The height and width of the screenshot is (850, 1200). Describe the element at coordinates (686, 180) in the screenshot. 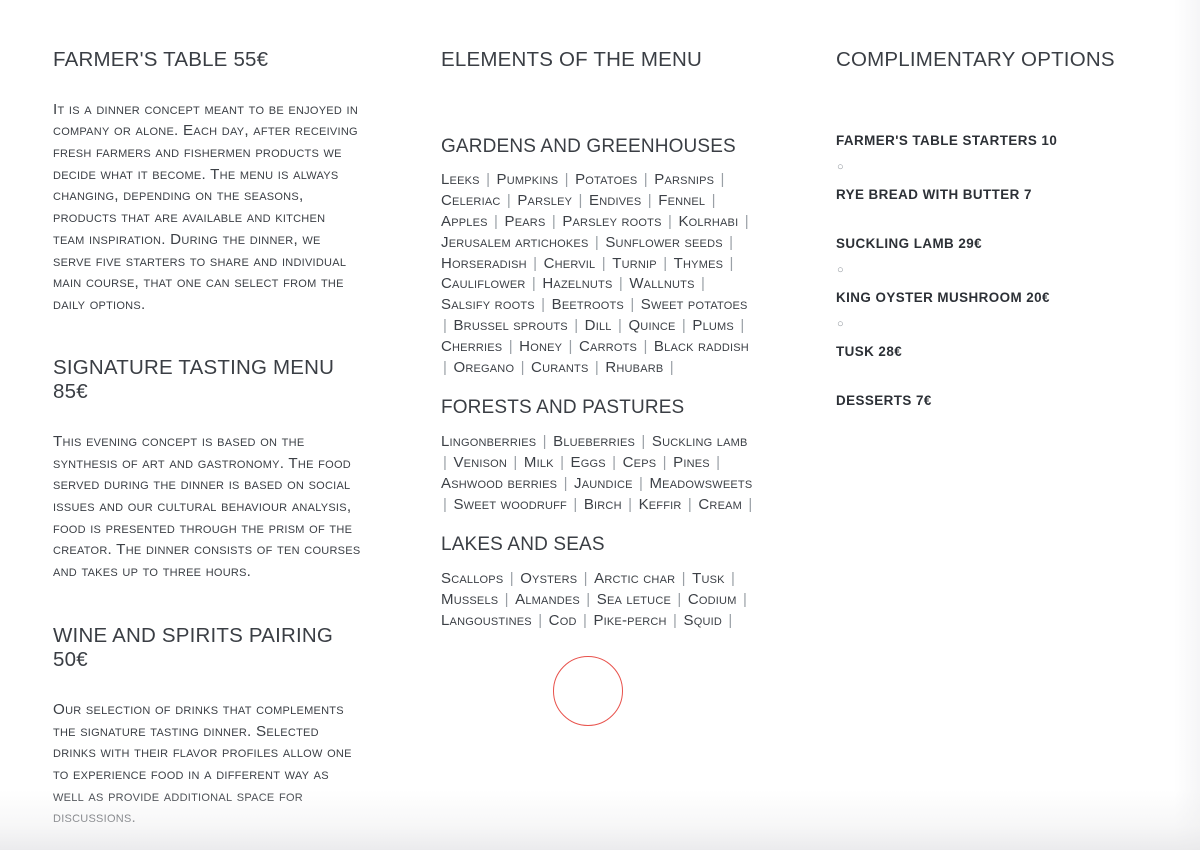

I see `ingredient-item: Parsnips` at that location.